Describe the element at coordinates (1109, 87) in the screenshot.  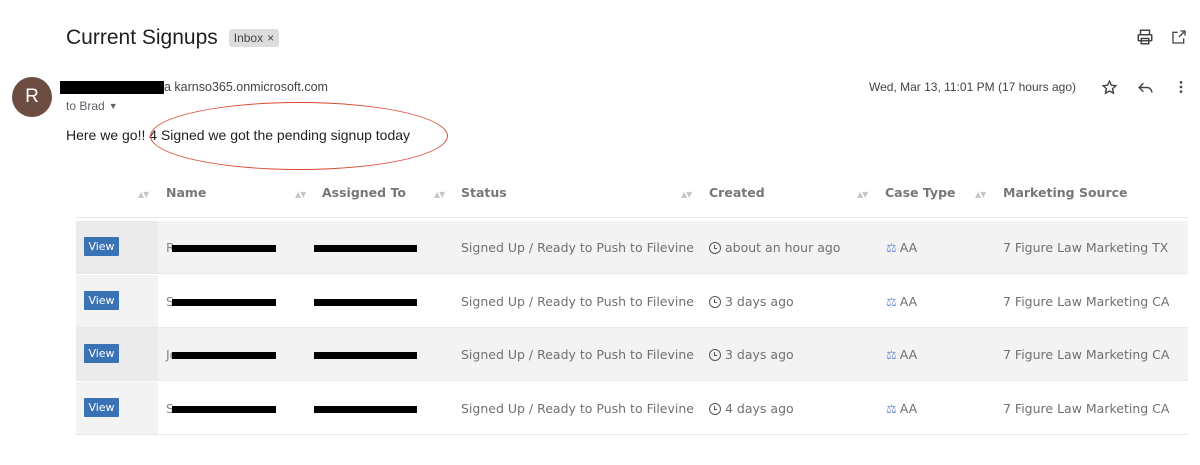
I see `star-icon` at that location.